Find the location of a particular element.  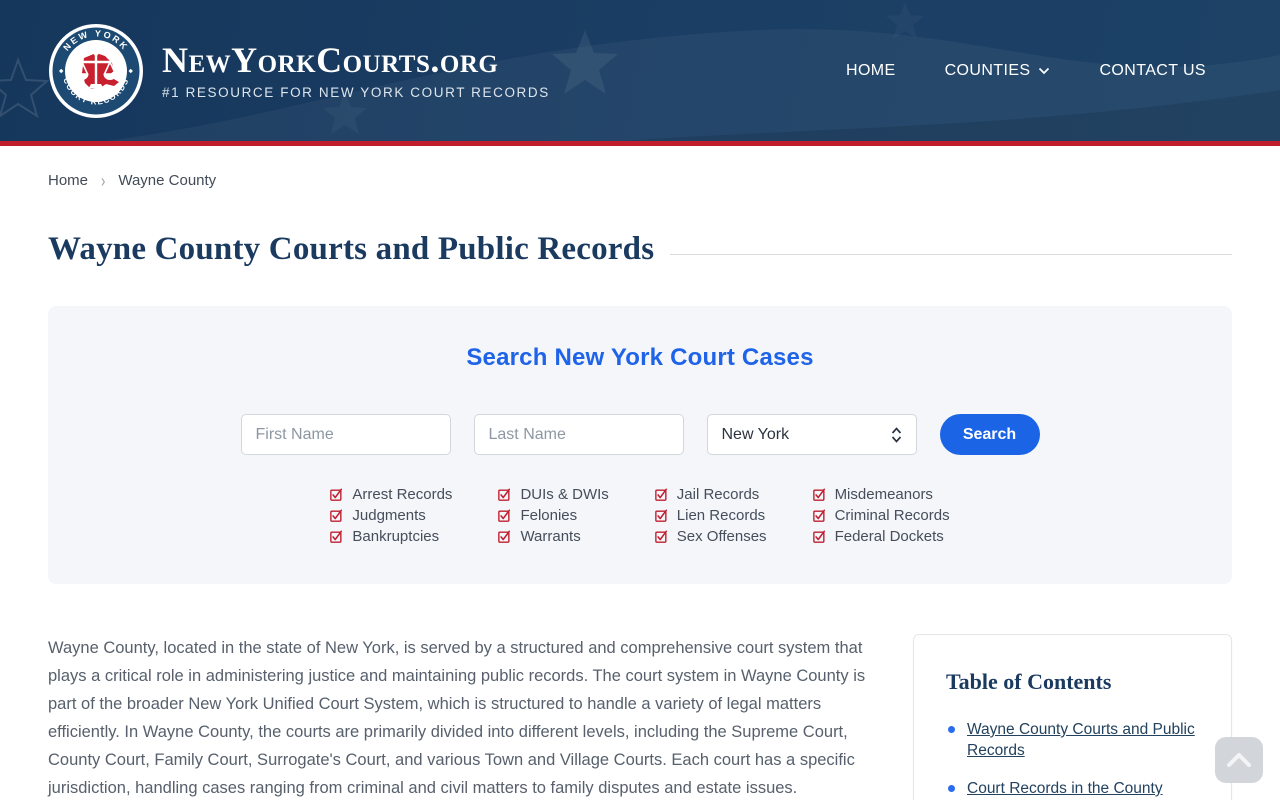

toc-item: Wayne County Courts and Public Records is located at coordinates (1072, 740).